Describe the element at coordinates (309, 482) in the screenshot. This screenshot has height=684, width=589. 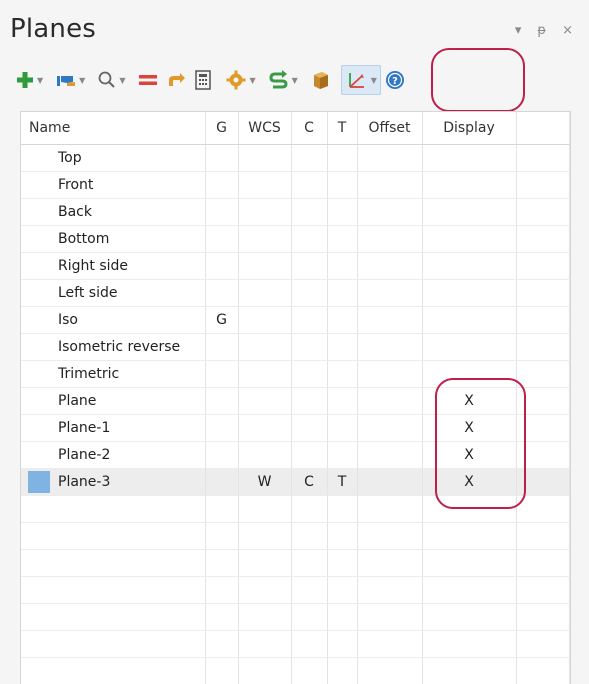
I see `cell-c: C` at that location.